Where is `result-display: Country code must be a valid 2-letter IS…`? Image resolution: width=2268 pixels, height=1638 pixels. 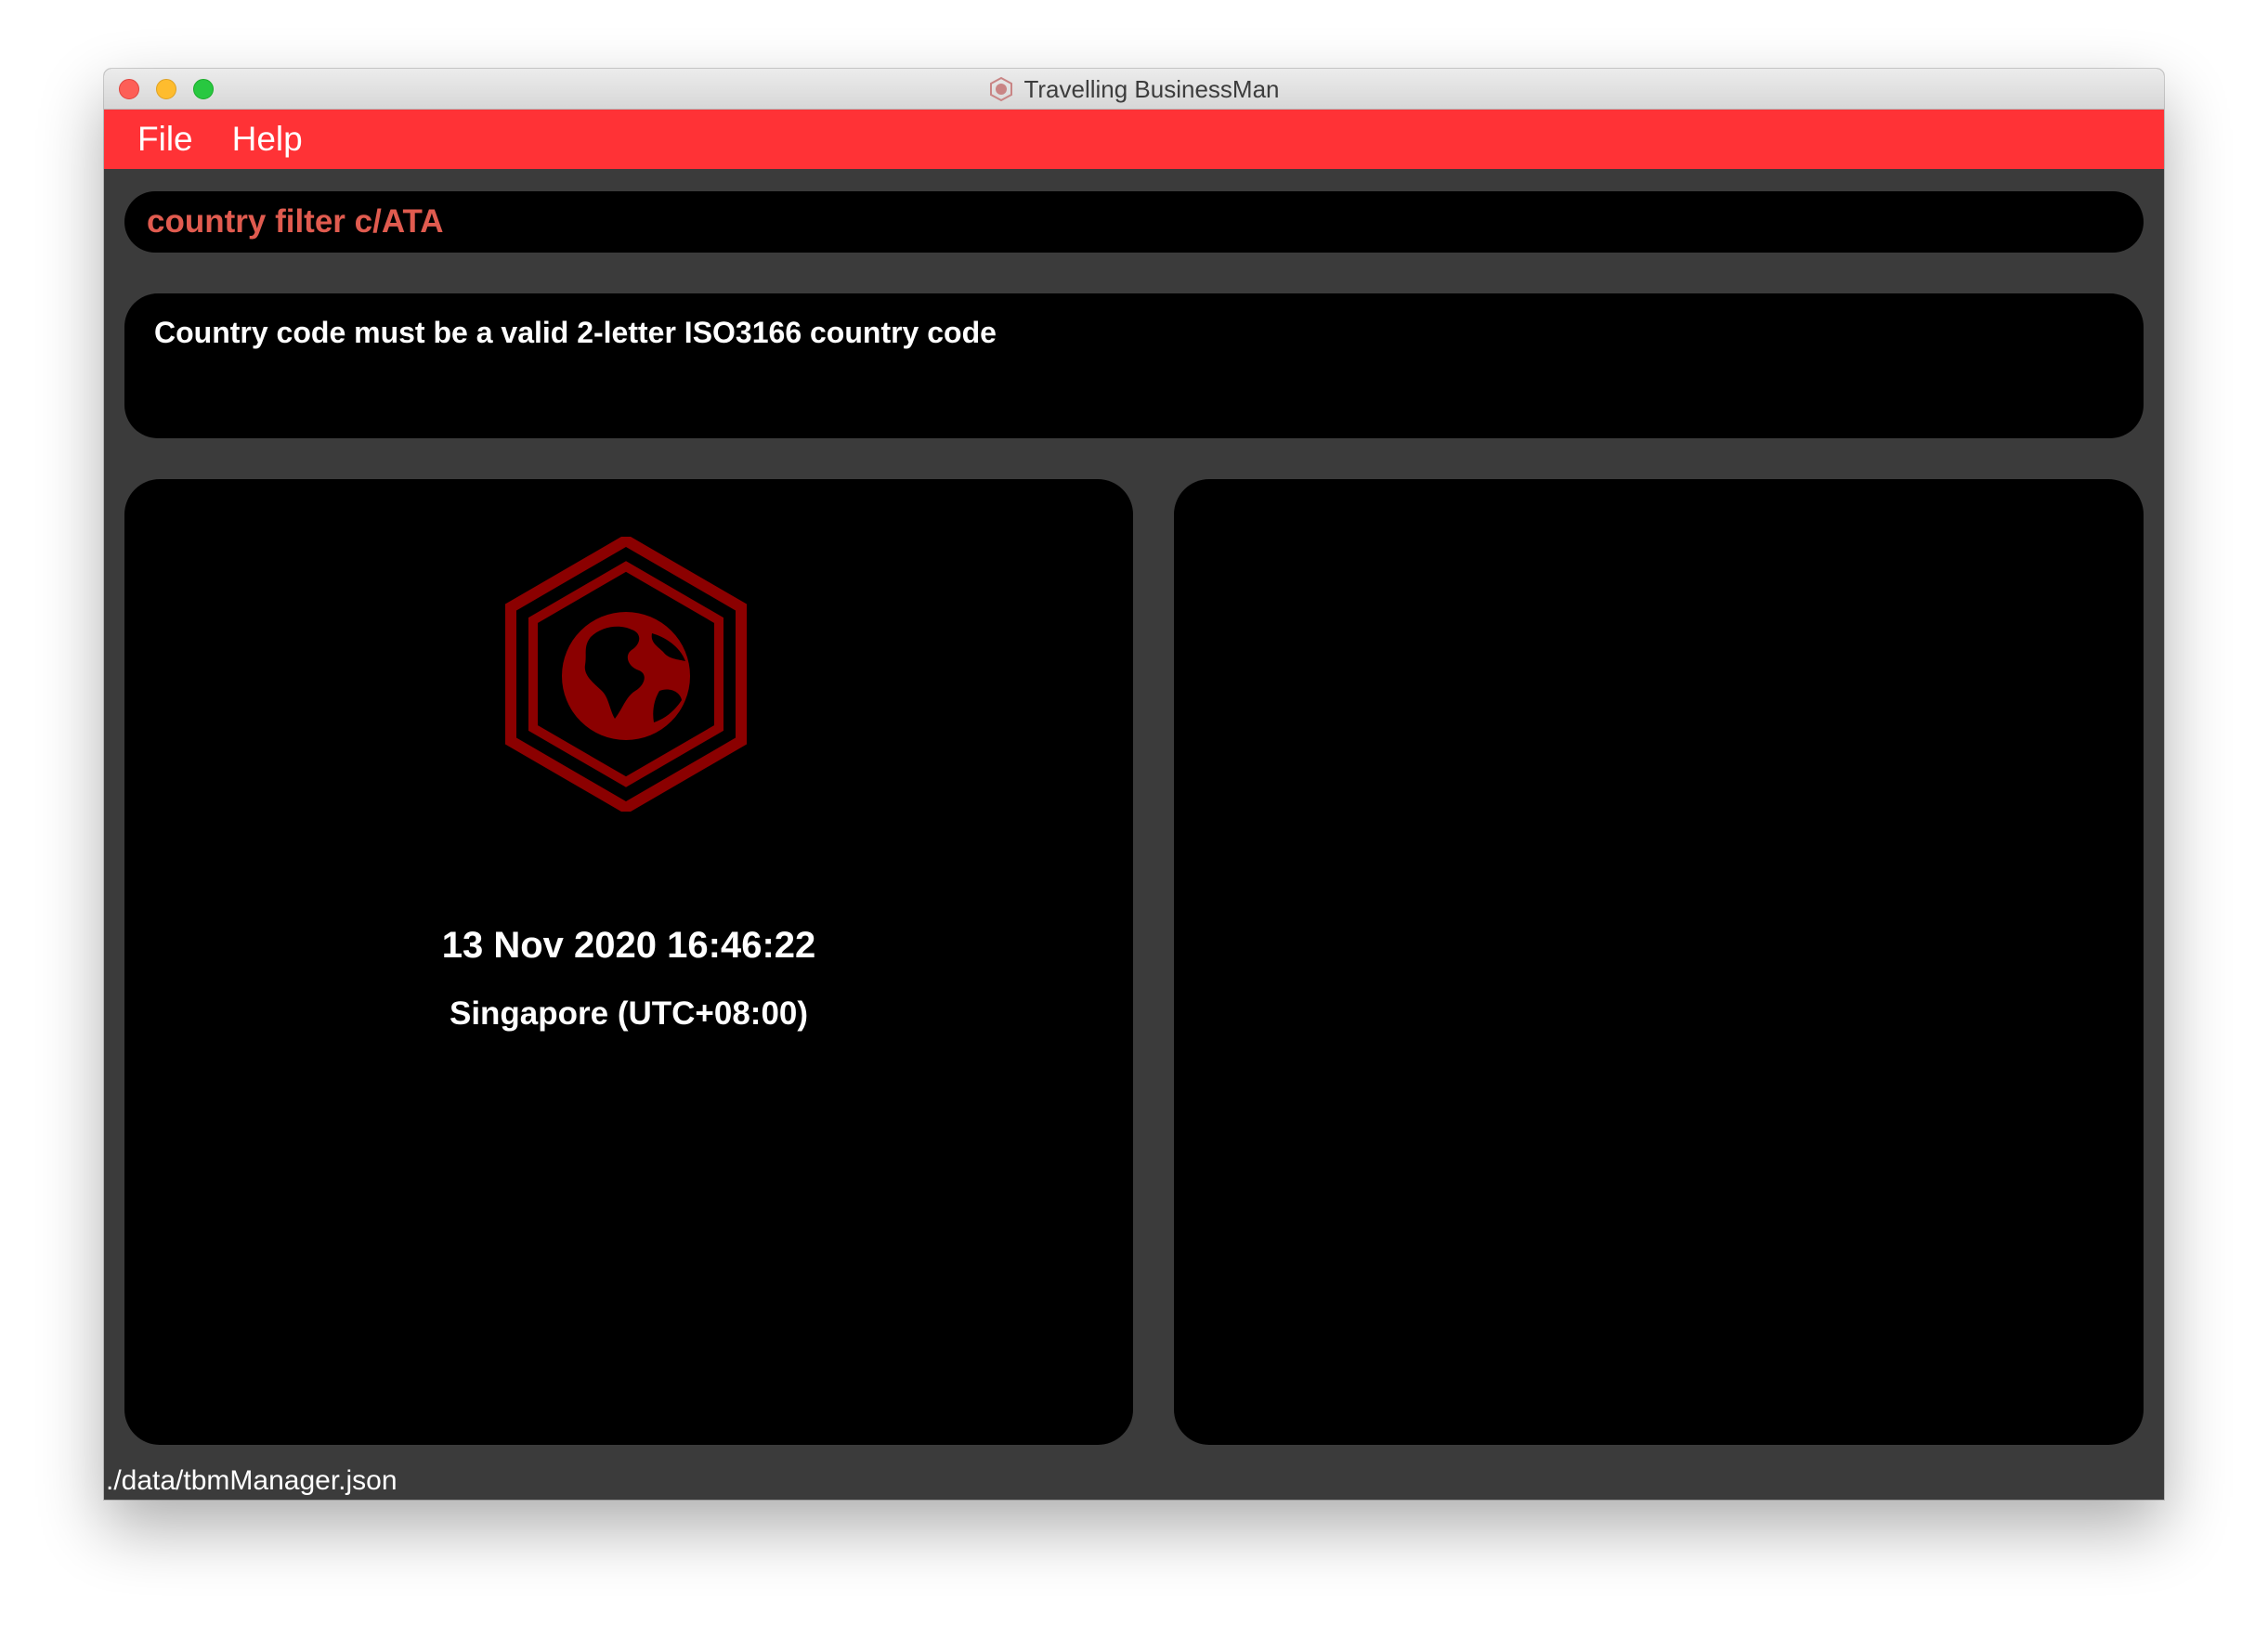 result-display: Country code must be a valid 2-letter IS… is located at coordinates (1134, 365).